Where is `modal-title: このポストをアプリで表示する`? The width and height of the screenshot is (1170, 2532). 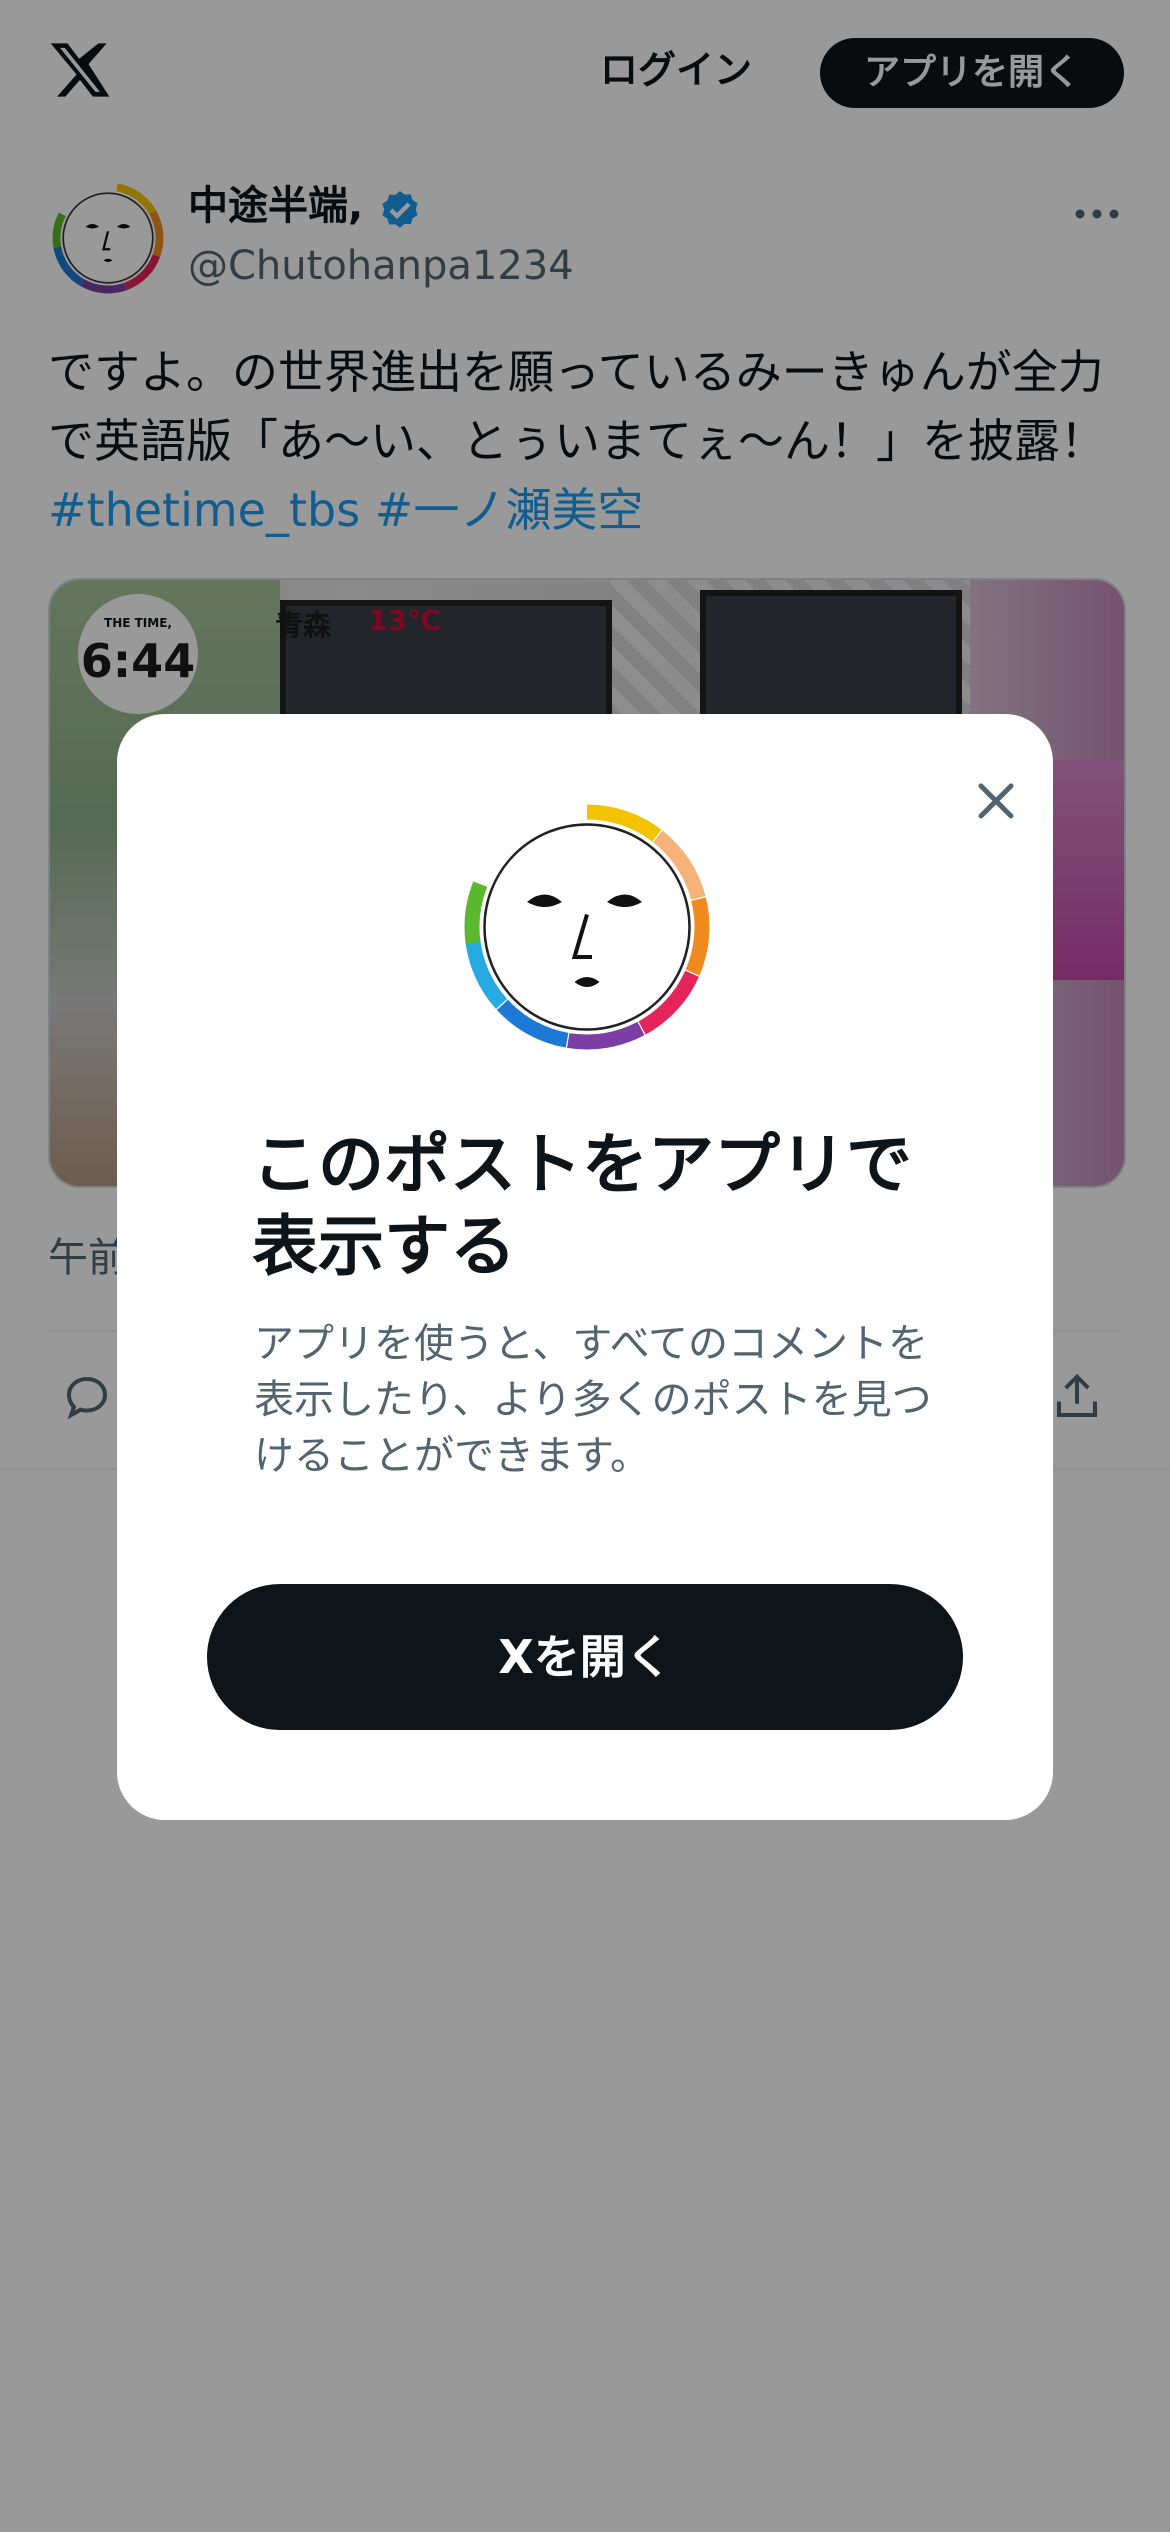 modal-title: このポストをアプリで表示する is located at coordinates (582, 1205).